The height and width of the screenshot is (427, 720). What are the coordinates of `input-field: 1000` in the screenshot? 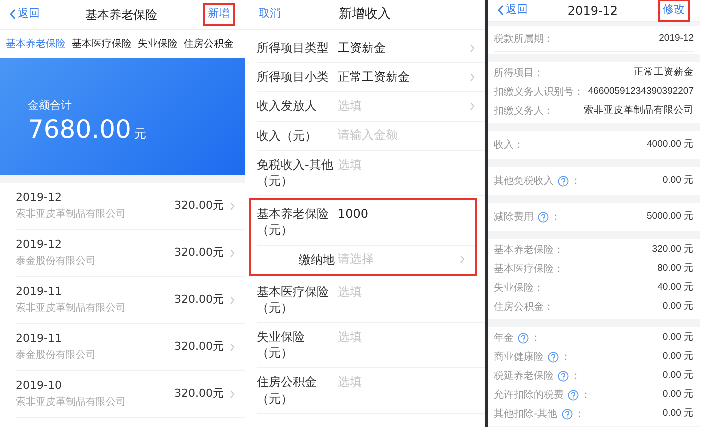 It's located at (400, 214).